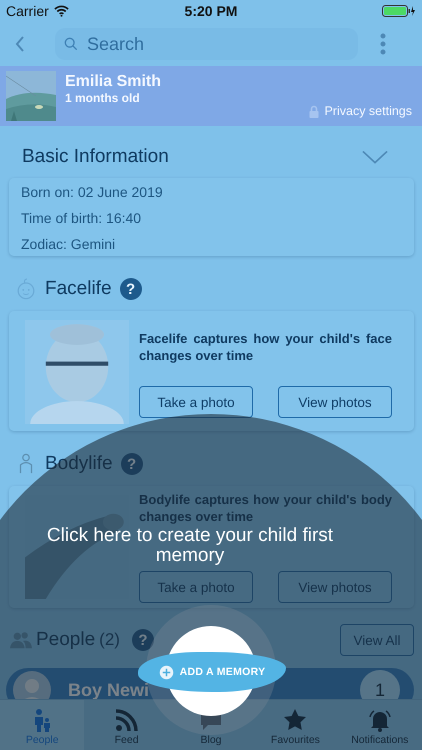 This screenshot has height=750, width=422. Describe the element at coordinates (265, 508) in the screenshot. I see `feature-description: Bodylife captures how your child's body changes over time` at that location.